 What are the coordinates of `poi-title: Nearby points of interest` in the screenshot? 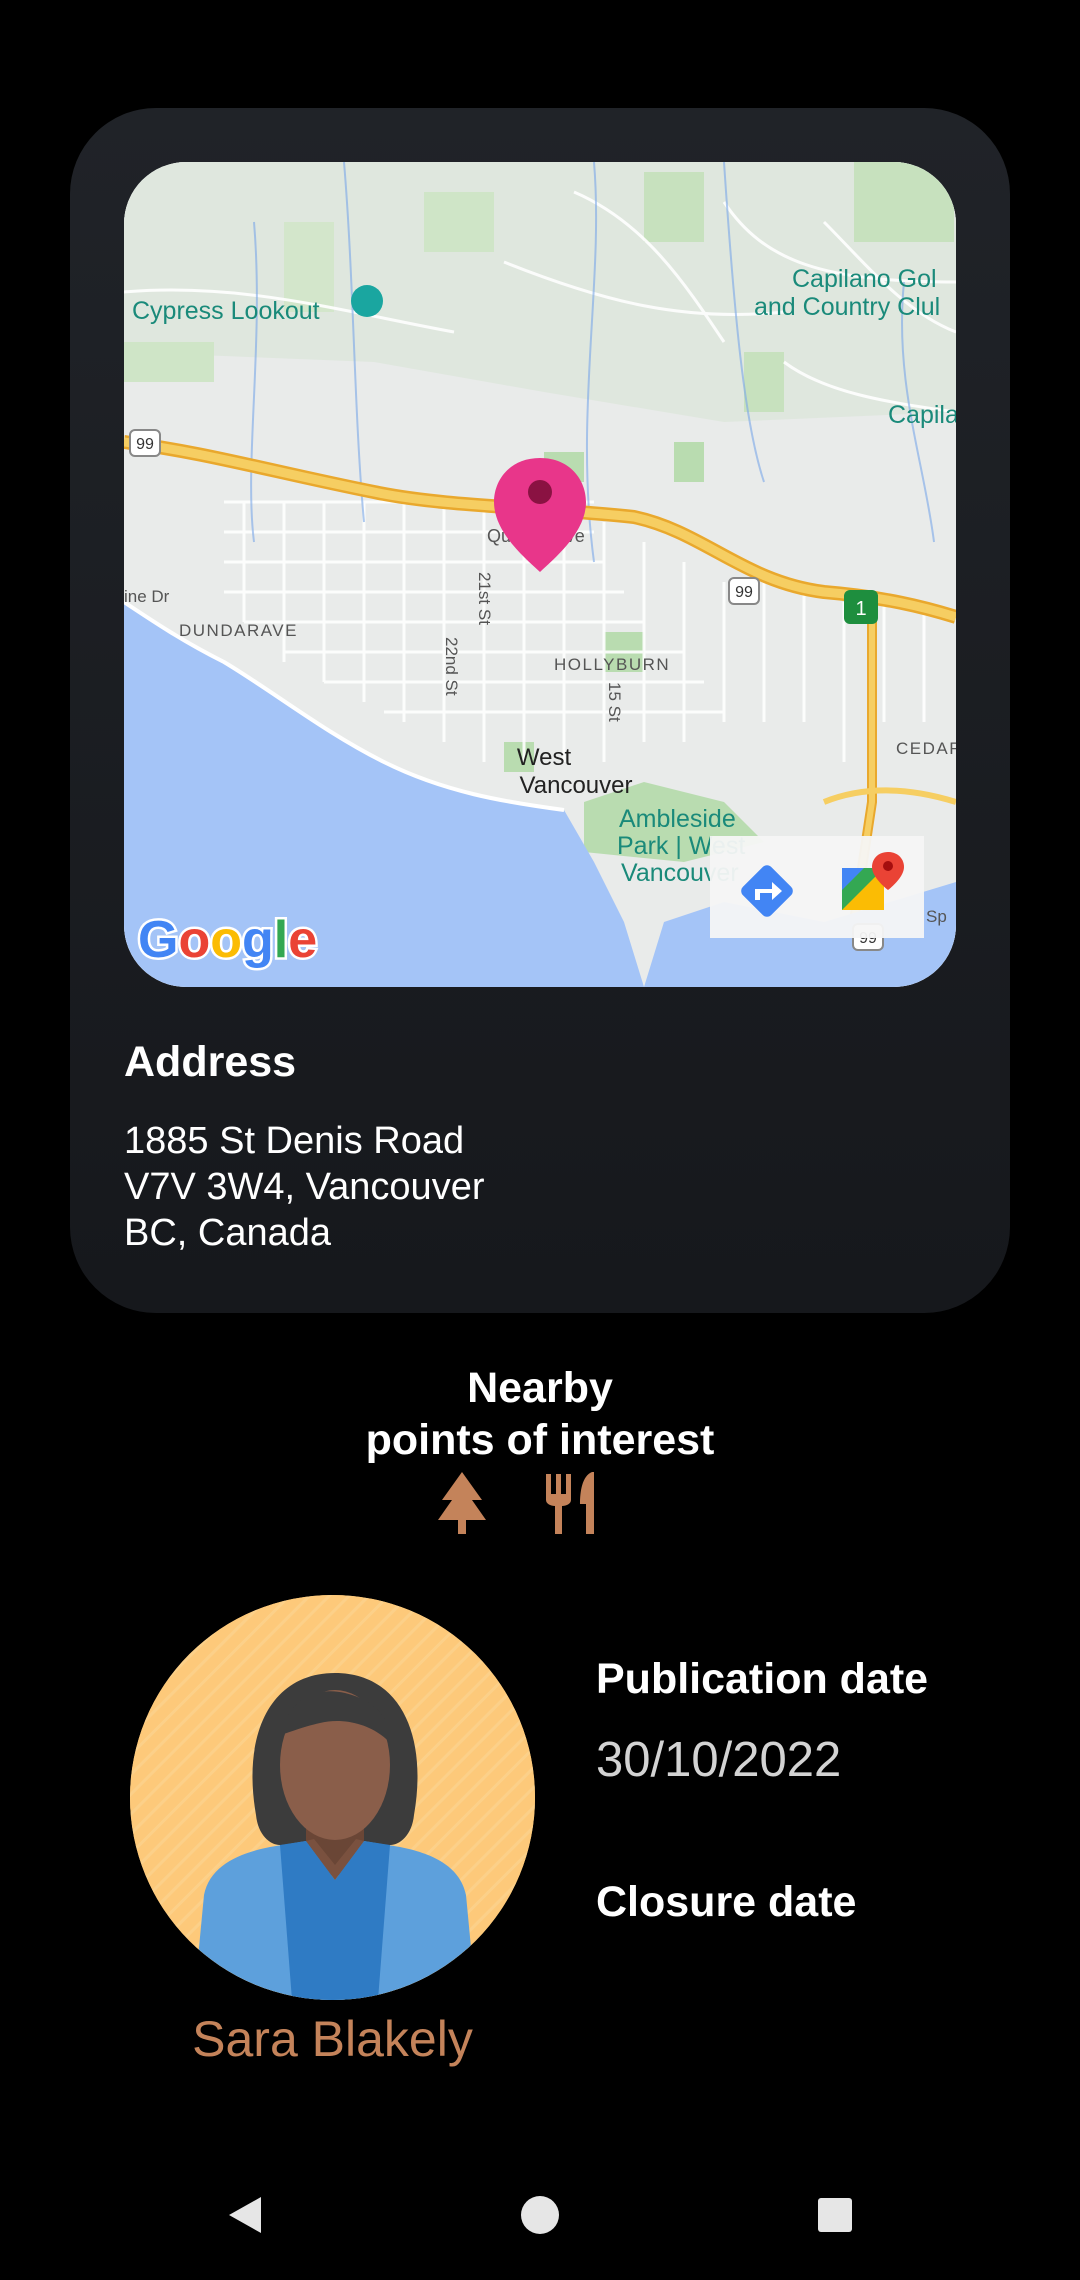 It's located at (540, 1414).